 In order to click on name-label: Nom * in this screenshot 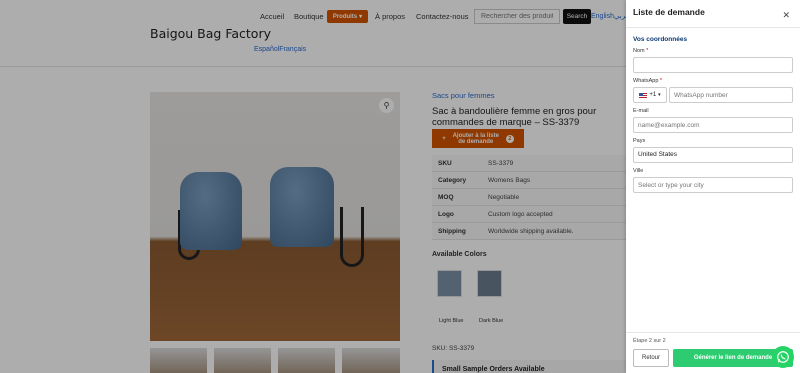, I will do `click(640, 51)`.